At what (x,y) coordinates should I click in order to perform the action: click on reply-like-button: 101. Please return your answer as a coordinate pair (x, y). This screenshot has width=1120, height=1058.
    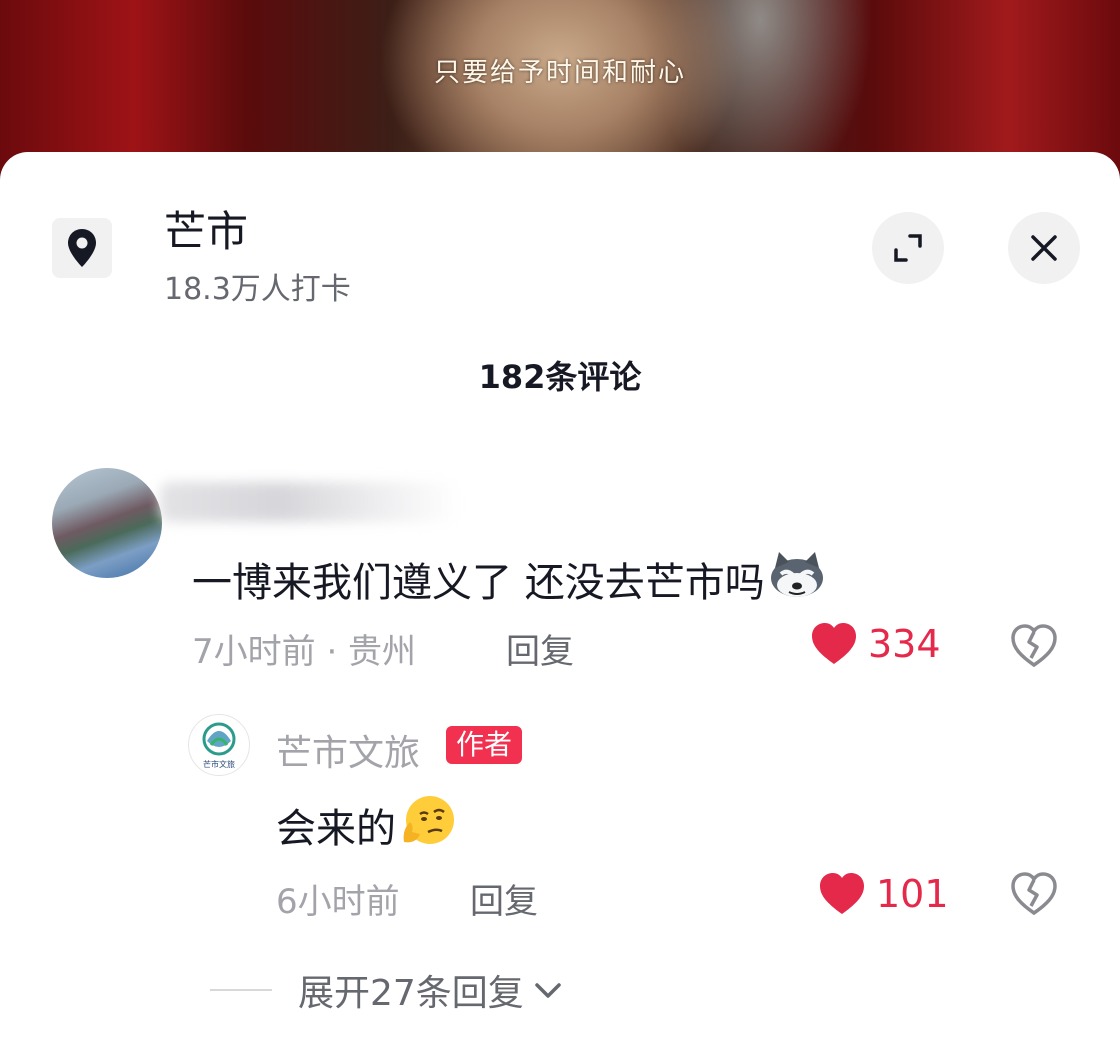
    Looking at the image, I should click on (883, 894).